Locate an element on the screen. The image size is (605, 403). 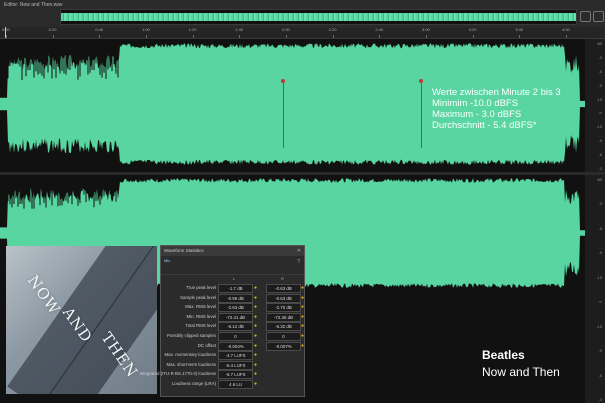
ruler-tick-label: 2:00 is located at coordinates (286, 29).